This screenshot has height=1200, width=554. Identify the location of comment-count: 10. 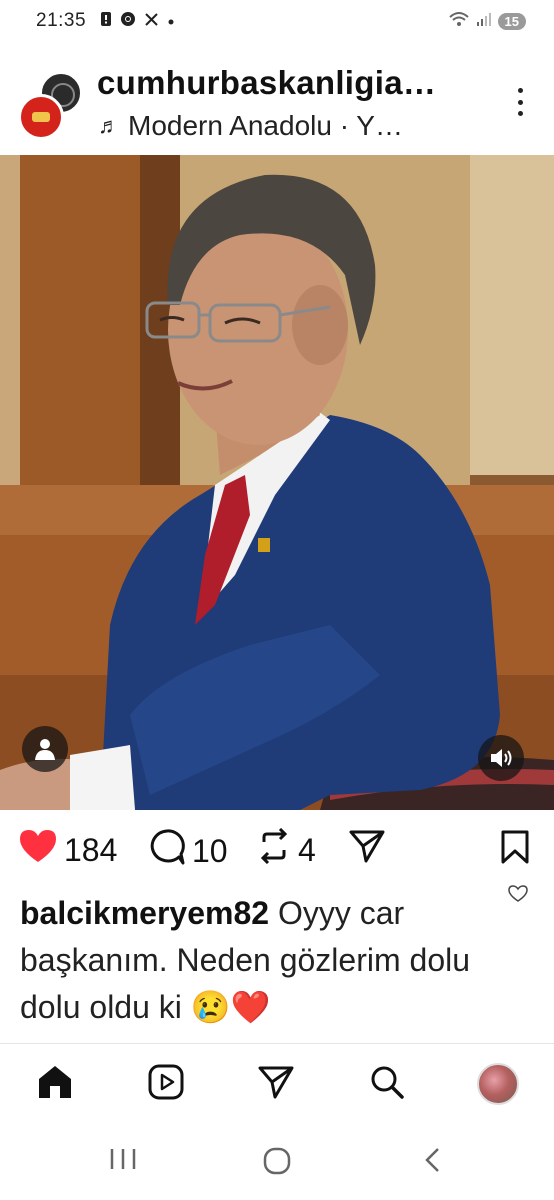
(210, 850).